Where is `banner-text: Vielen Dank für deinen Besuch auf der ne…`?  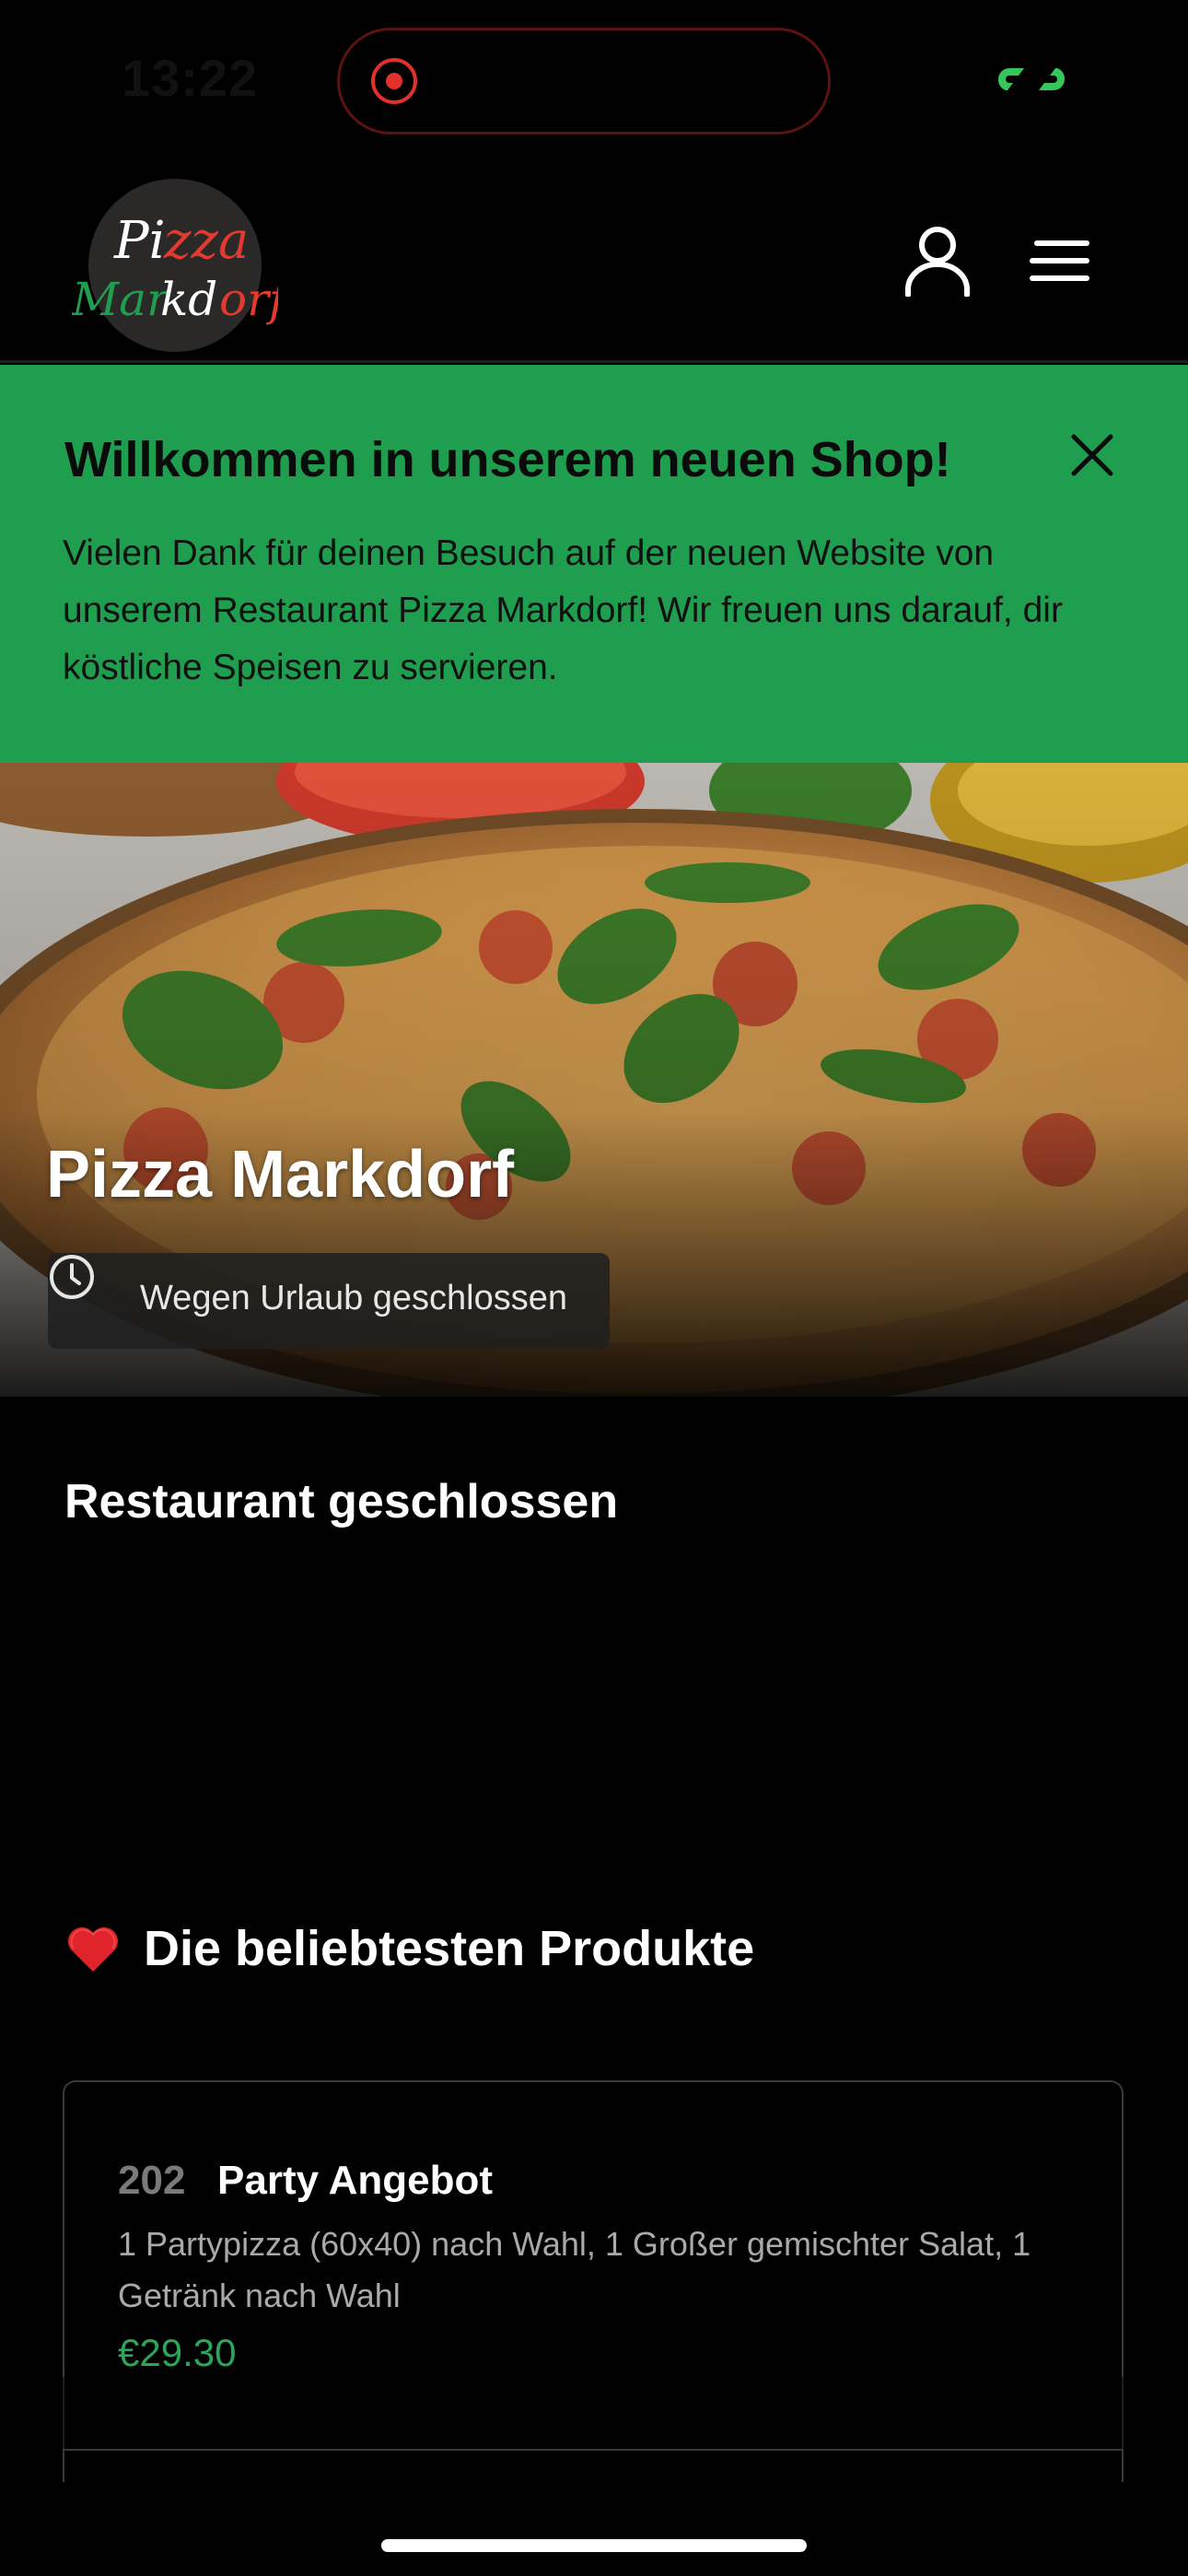
banner-text: Vielen Dank für deinen Besuch auf der ne… is located at coordinates (563, 610).